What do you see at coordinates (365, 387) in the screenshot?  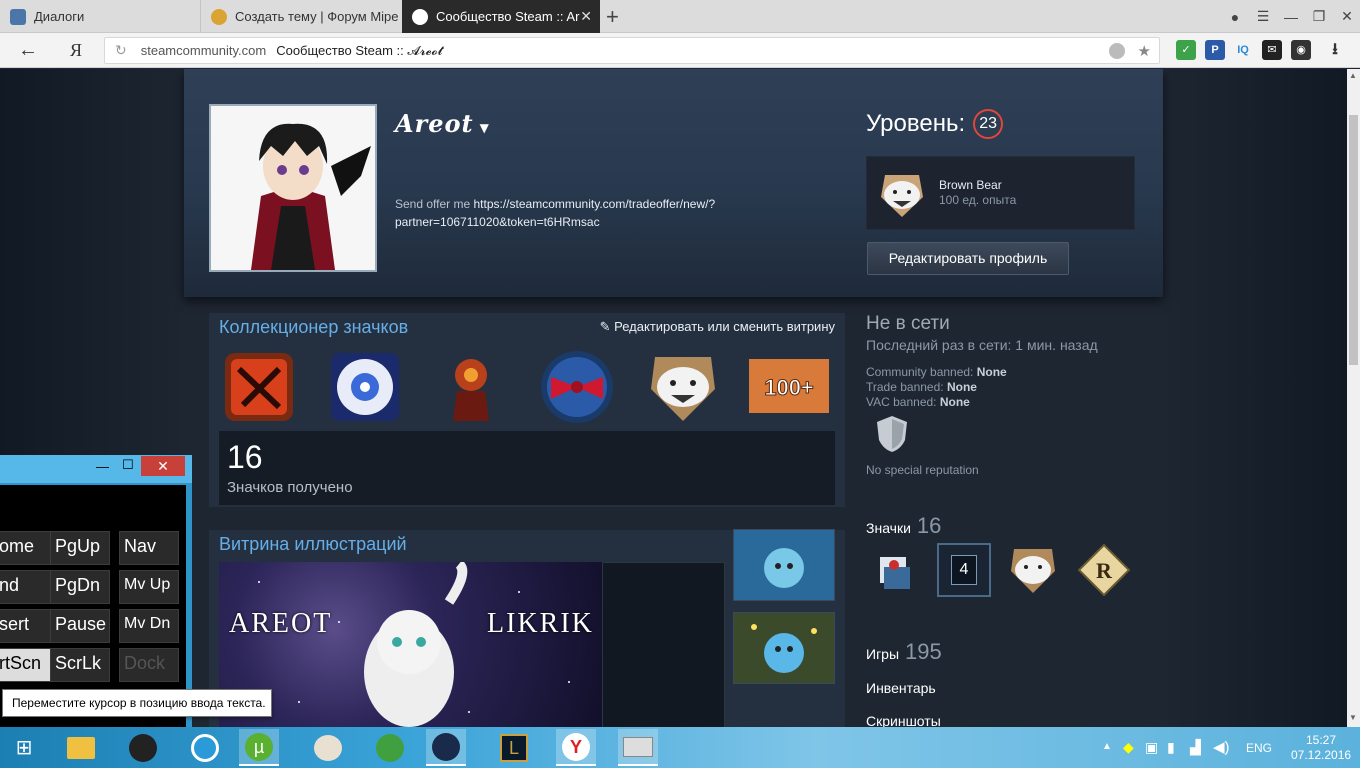 I see `portal-badge-icon` at bounding box center [365, 387].